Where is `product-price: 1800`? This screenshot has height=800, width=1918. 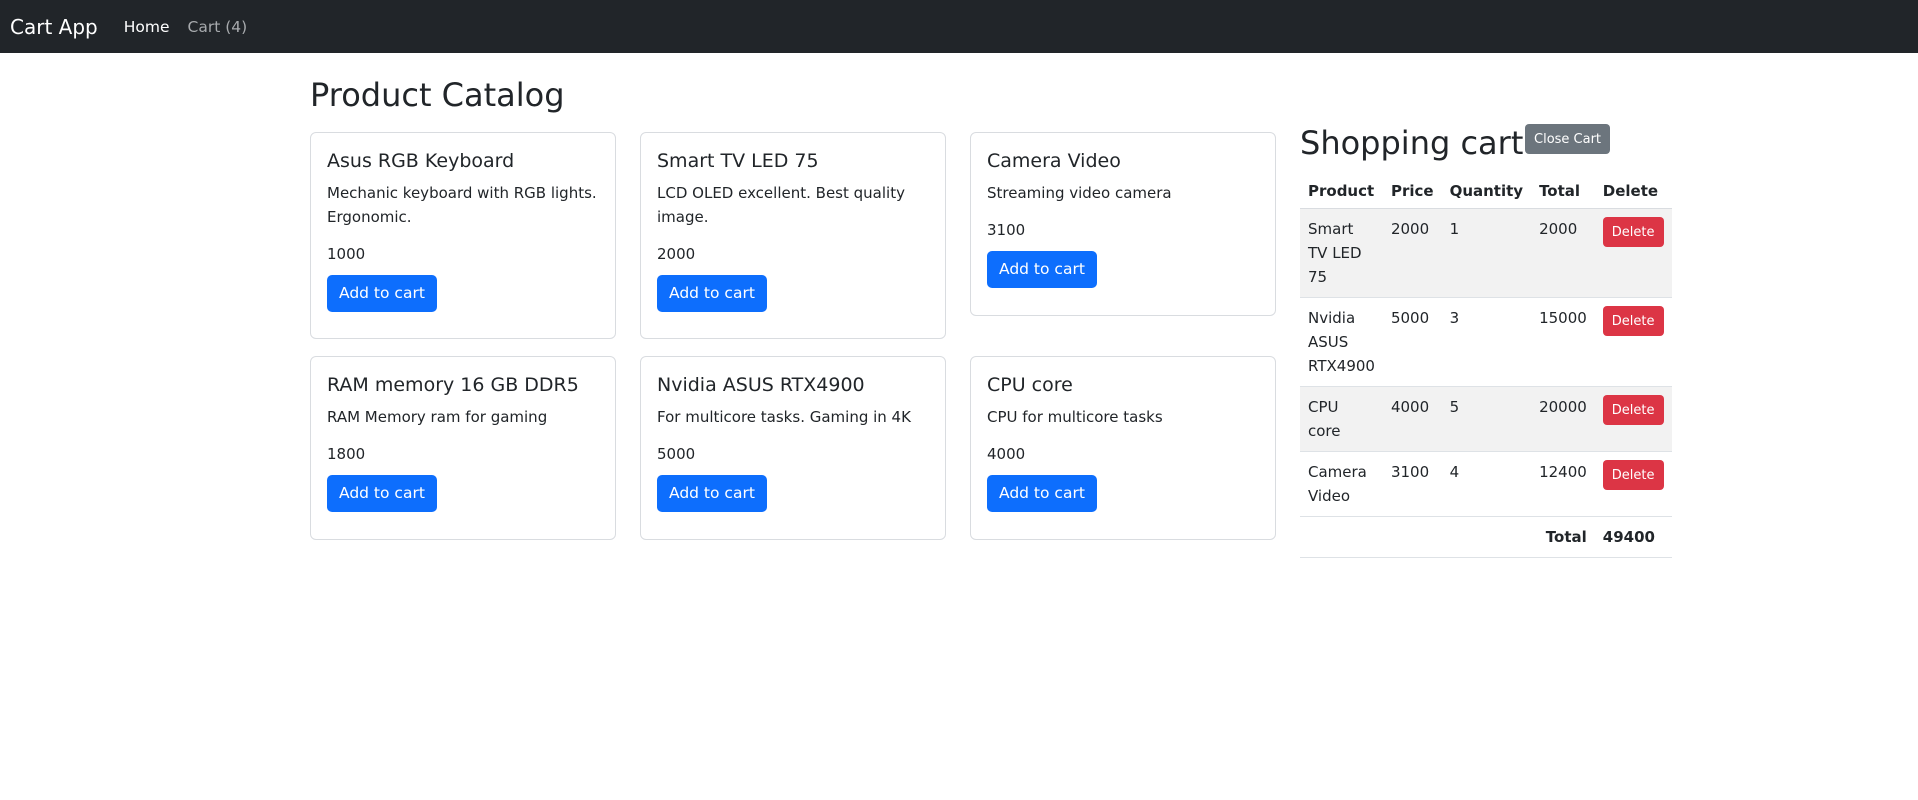 product-price: 1800 is located at coordinates (346, 453).